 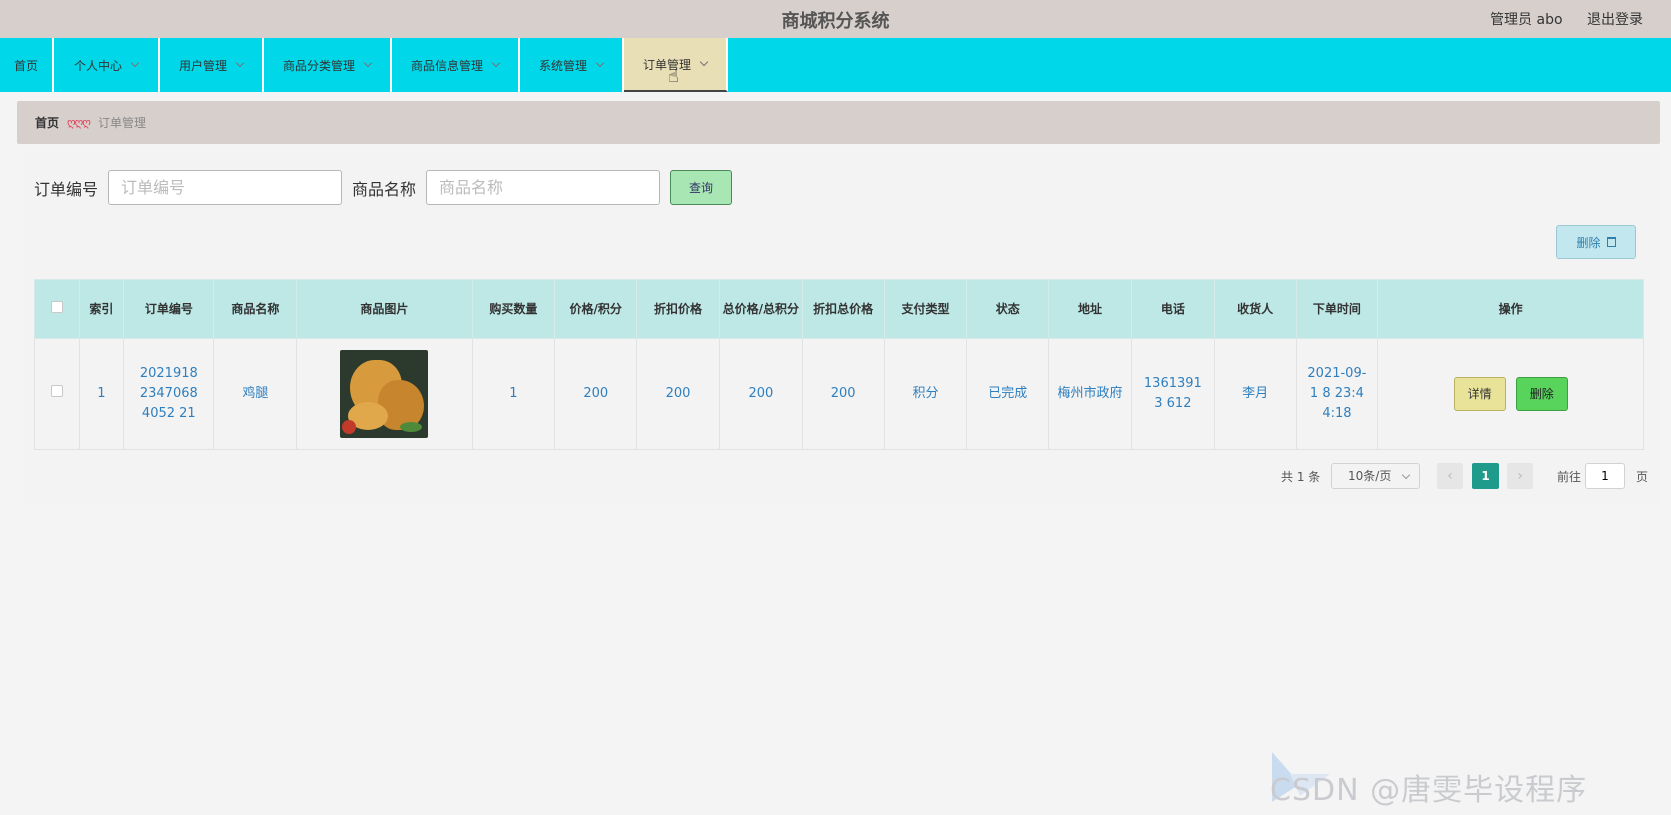 I want to click on order-no-text: 202191823470684052 21, so click(x=168, y=393).